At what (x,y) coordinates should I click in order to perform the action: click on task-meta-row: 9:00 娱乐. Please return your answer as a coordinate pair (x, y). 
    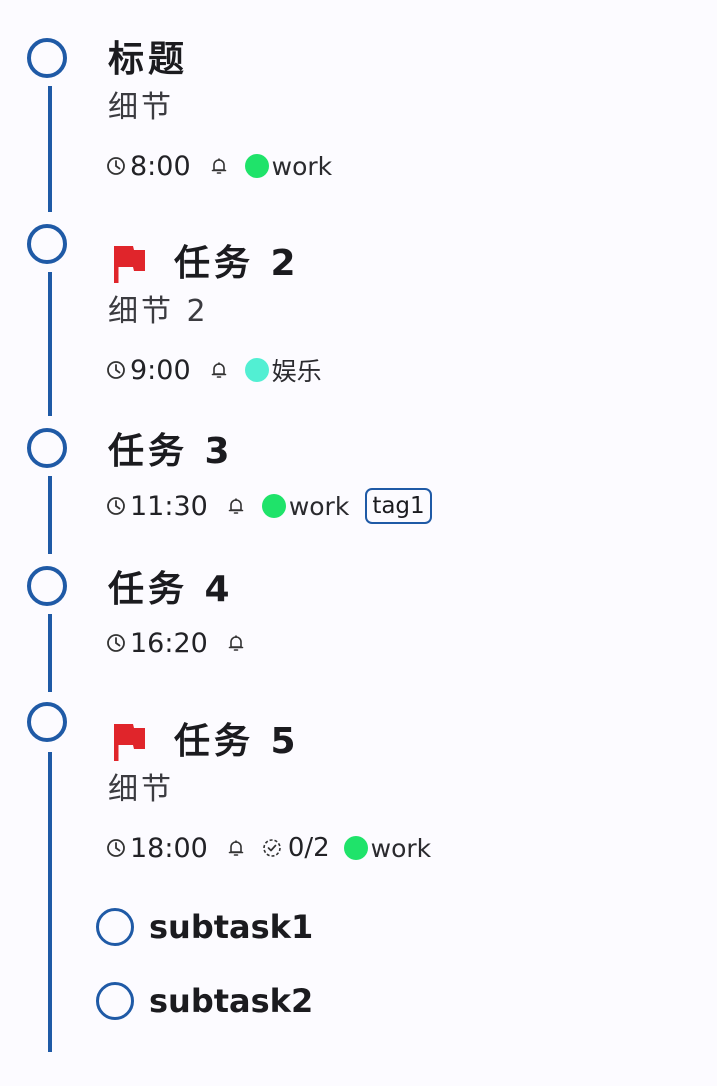
    Looking at the image, I should click on (222, 370).